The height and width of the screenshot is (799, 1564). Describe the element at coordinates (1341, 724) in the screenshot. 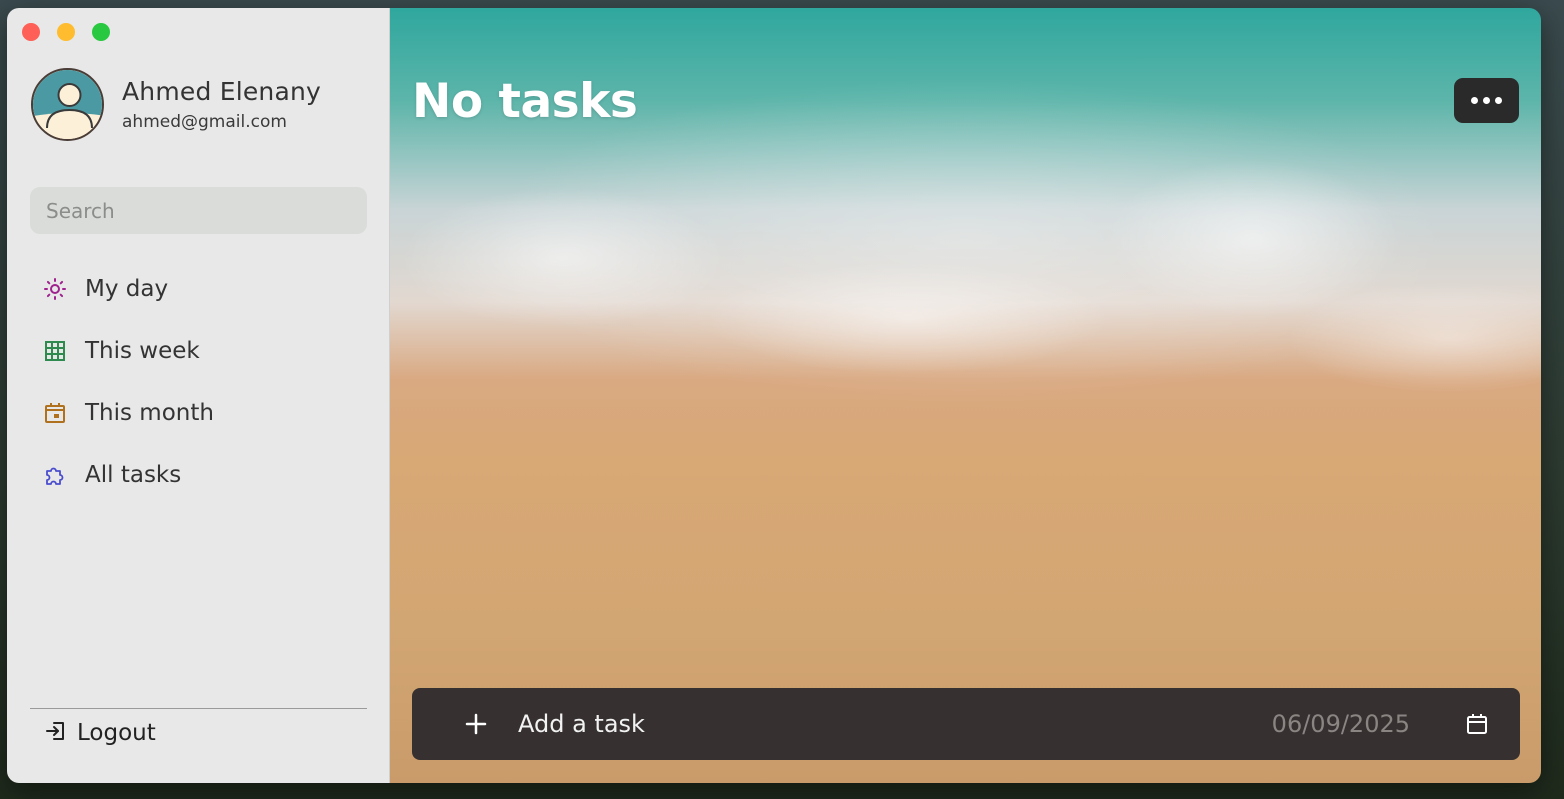

I see `due-date-field: 06/09/2025` at that location.